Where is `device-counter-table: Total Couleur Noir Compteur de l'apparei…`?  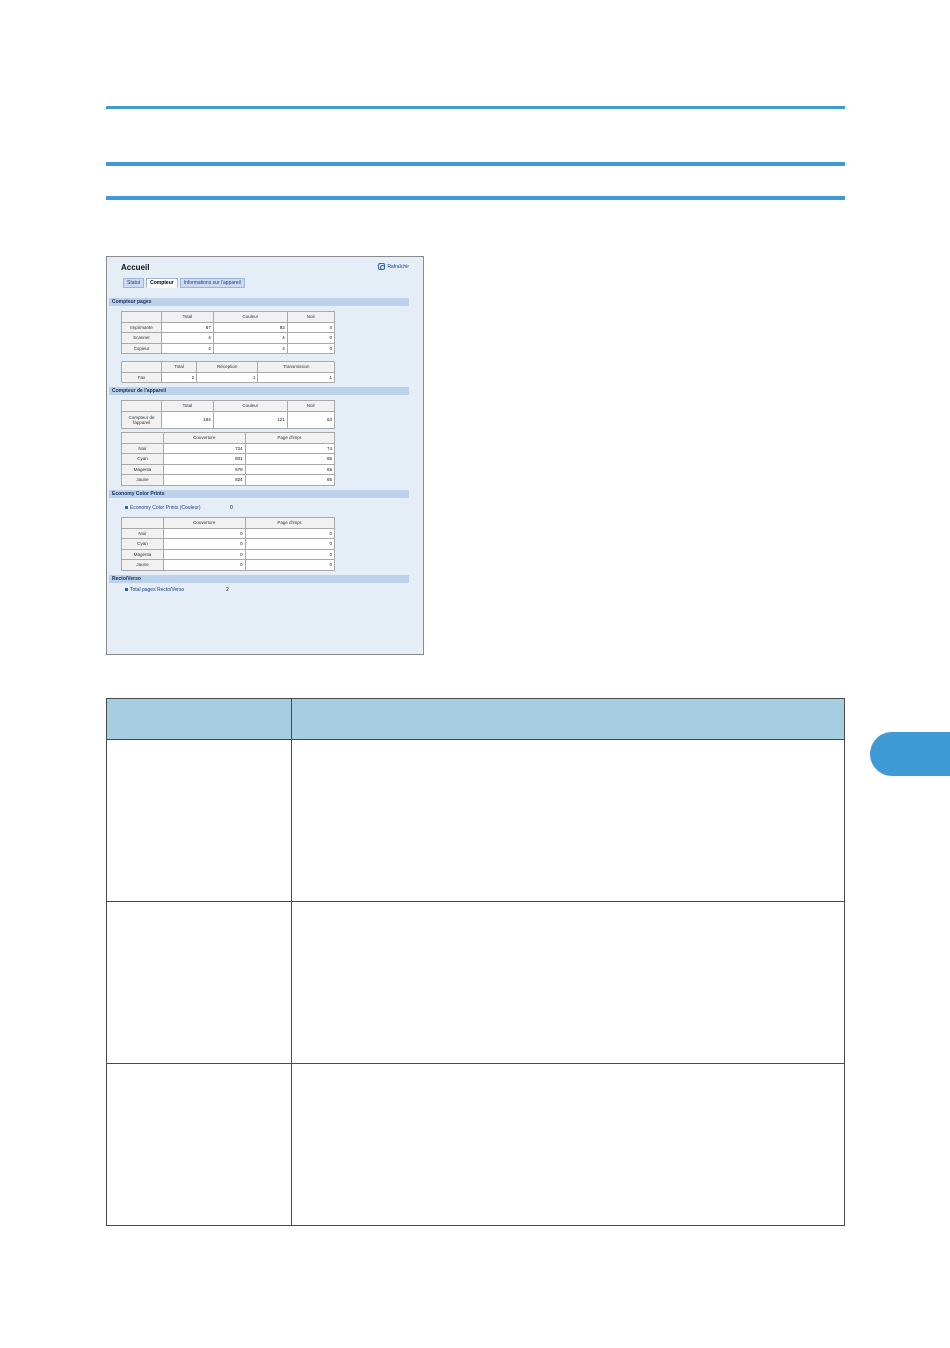
device-counter-table: Total Couleur Noir Compteur de l'apparei… is located at coordinates (228, 414).